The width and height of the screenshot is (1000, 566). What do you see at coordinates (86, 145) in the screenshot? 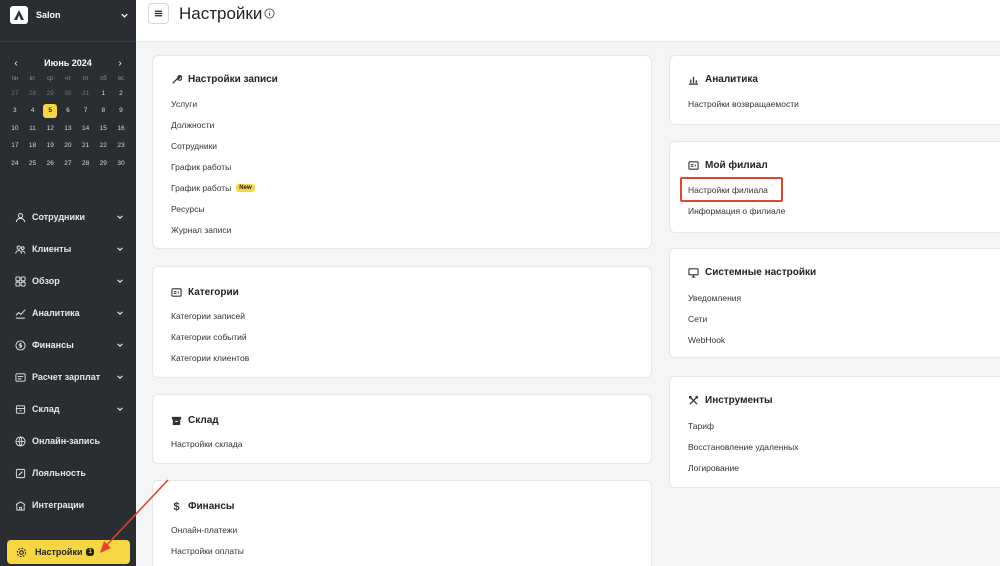
I see `calendar-day: 21` at bounding box center [86, 145].